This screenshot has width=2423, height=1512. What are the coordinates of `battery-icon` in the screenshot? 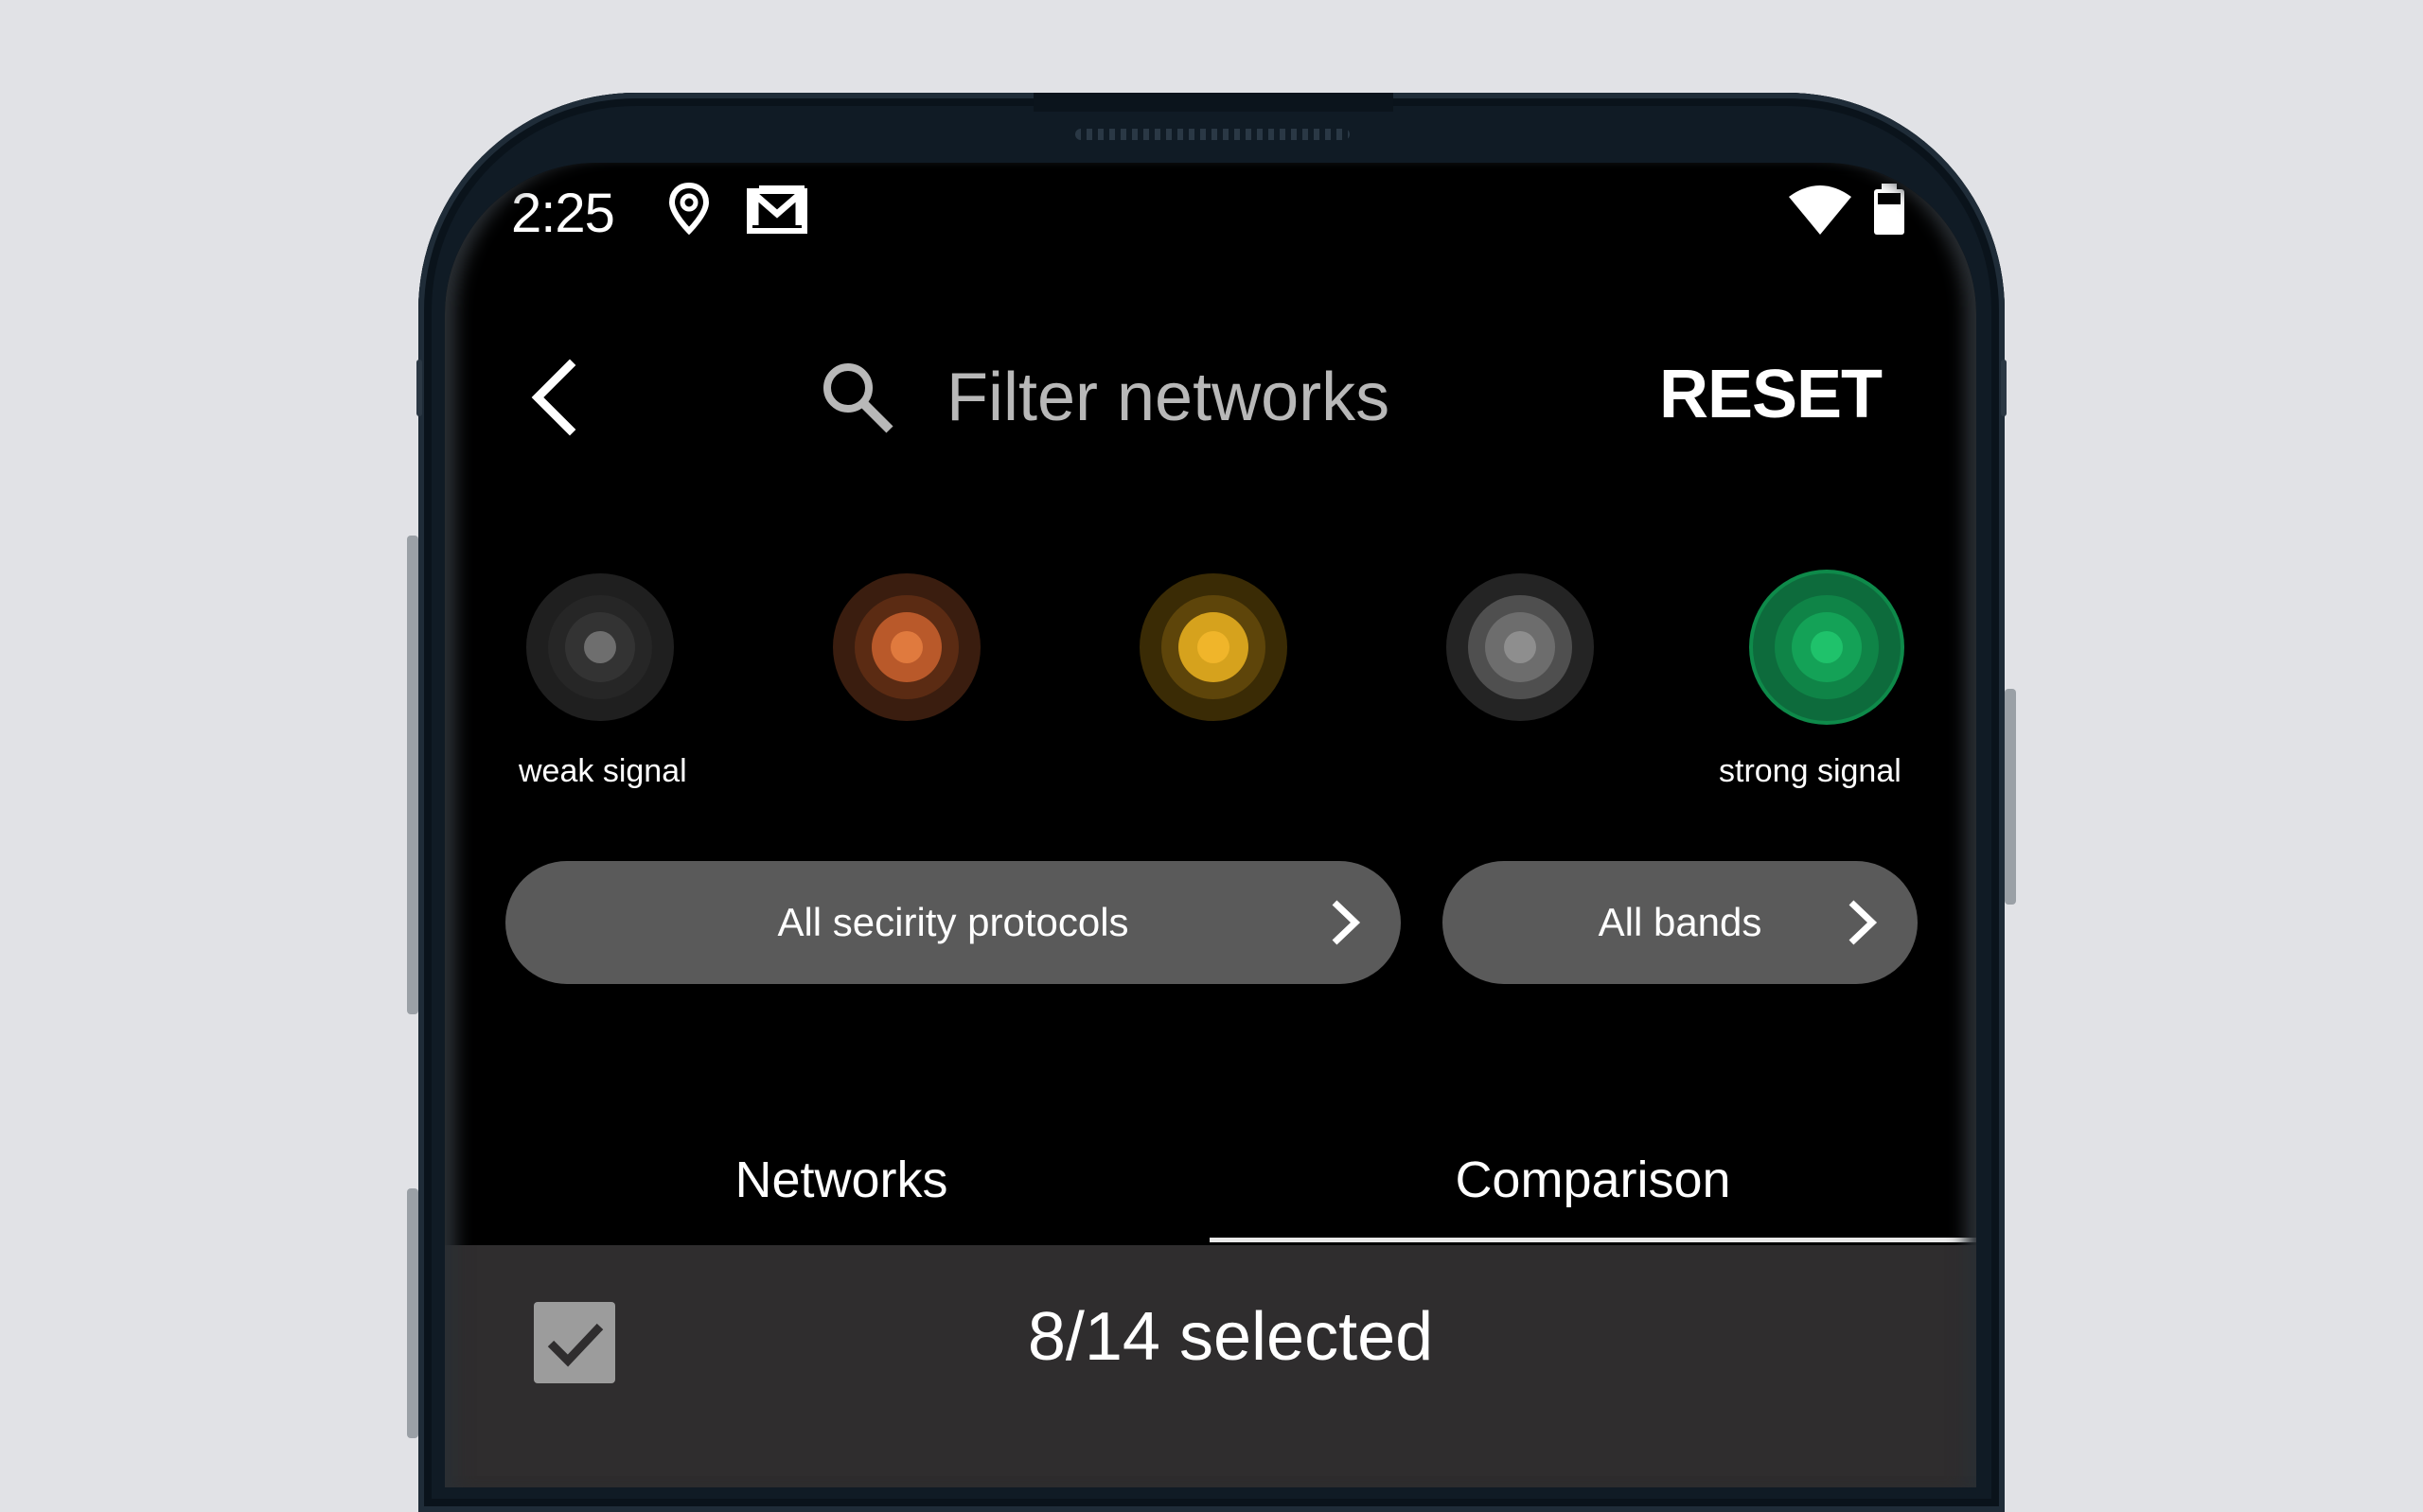 It's located at (1889, 211).